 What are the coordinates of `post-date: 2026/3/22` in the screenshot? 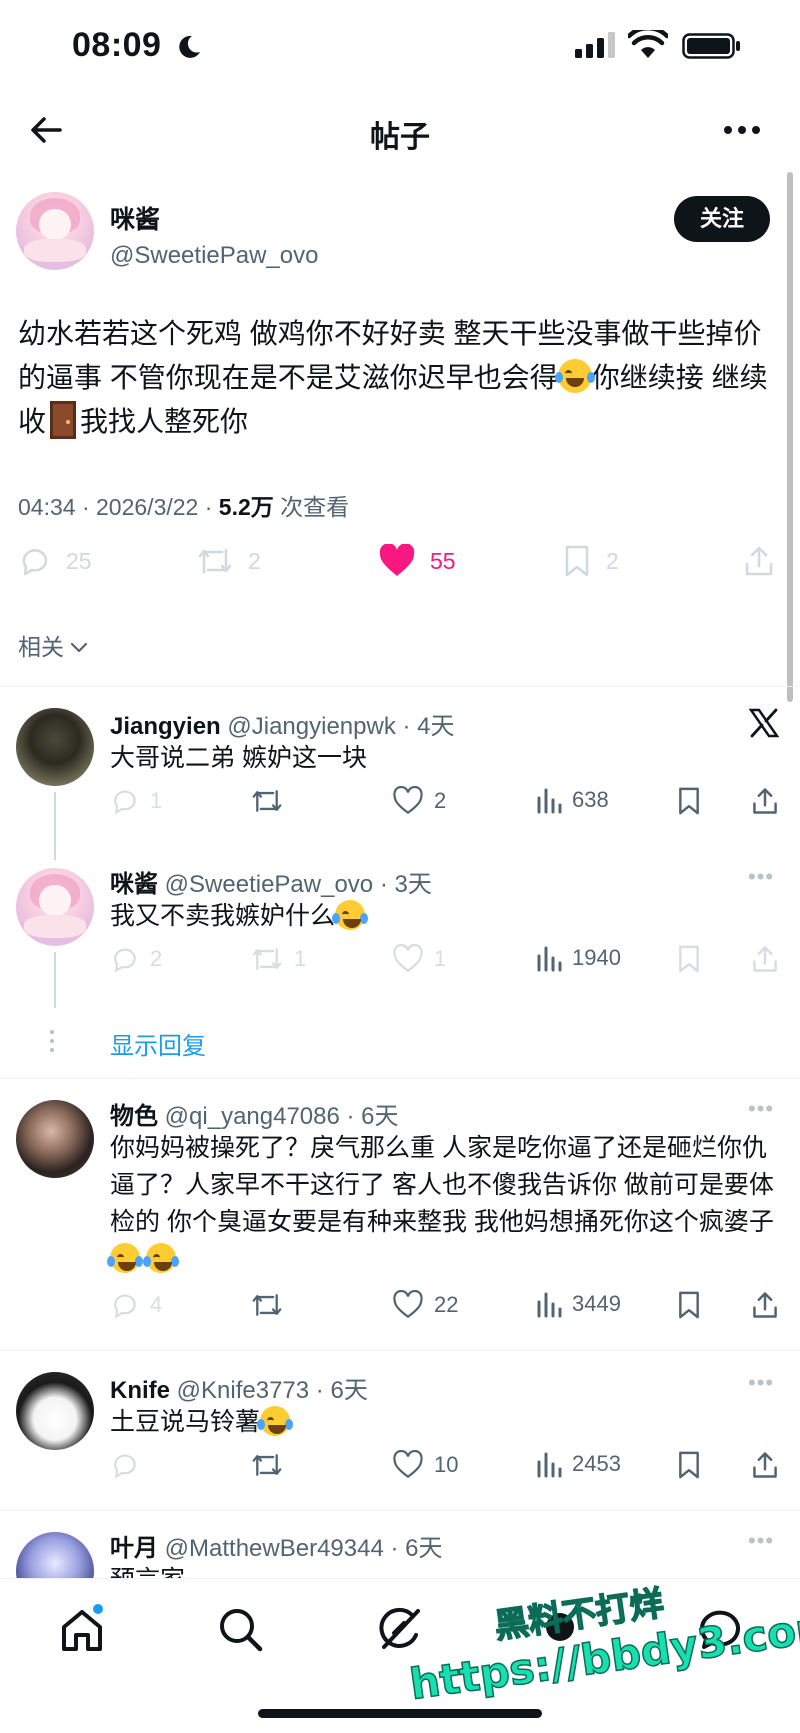 It's located at (147, 507).